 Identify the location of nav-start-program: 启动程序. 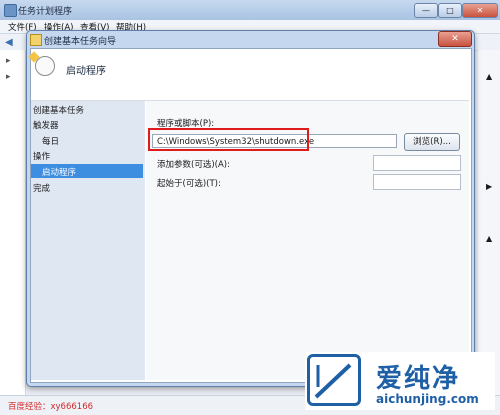
(59, 172).